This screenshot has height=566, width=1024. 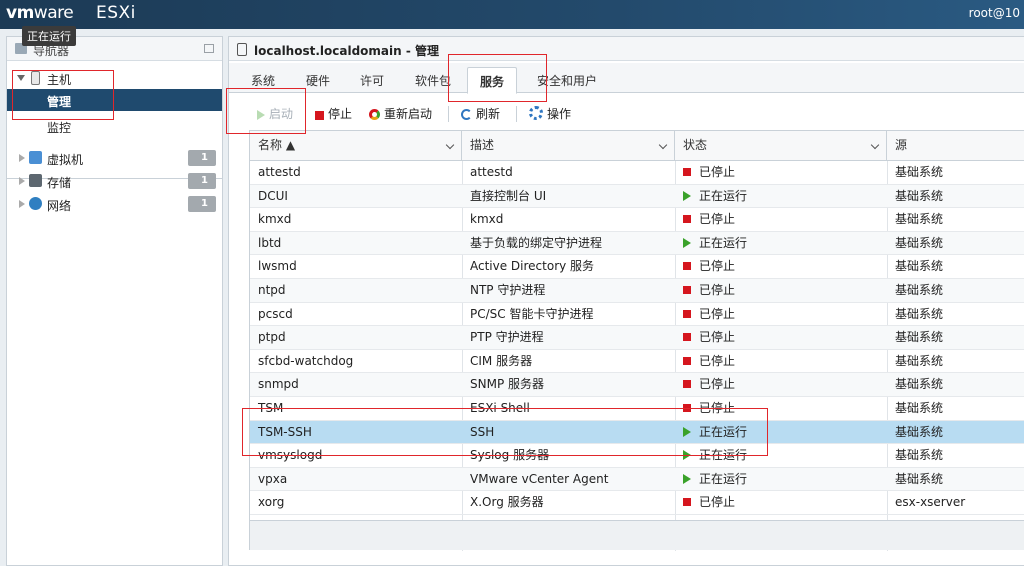 I want to click on table-row: attestd attestd 已停止 基础系统, so click(x=637, y=173).